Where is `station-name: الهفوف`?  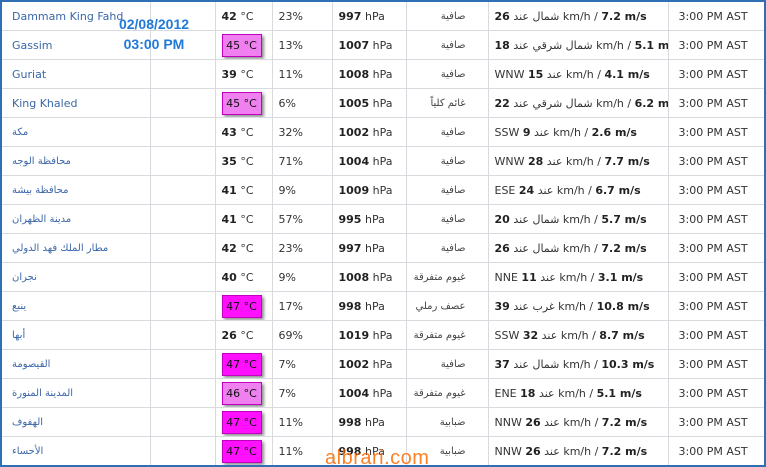 station-name: الهفوف is located at coordinates (27, 422).